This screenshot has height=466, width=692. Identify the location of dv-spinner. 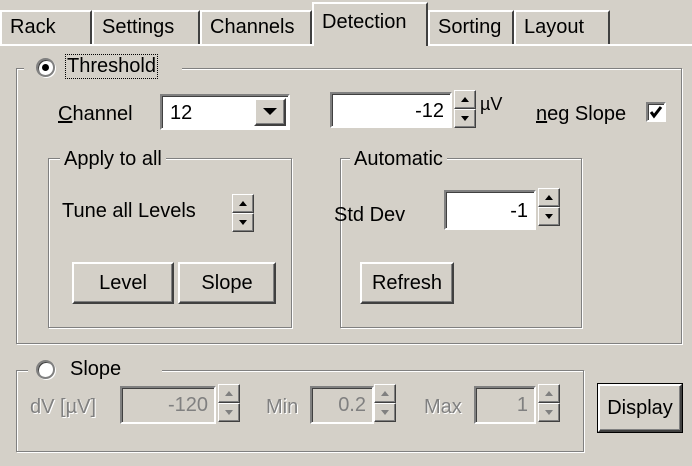
(229, 403).